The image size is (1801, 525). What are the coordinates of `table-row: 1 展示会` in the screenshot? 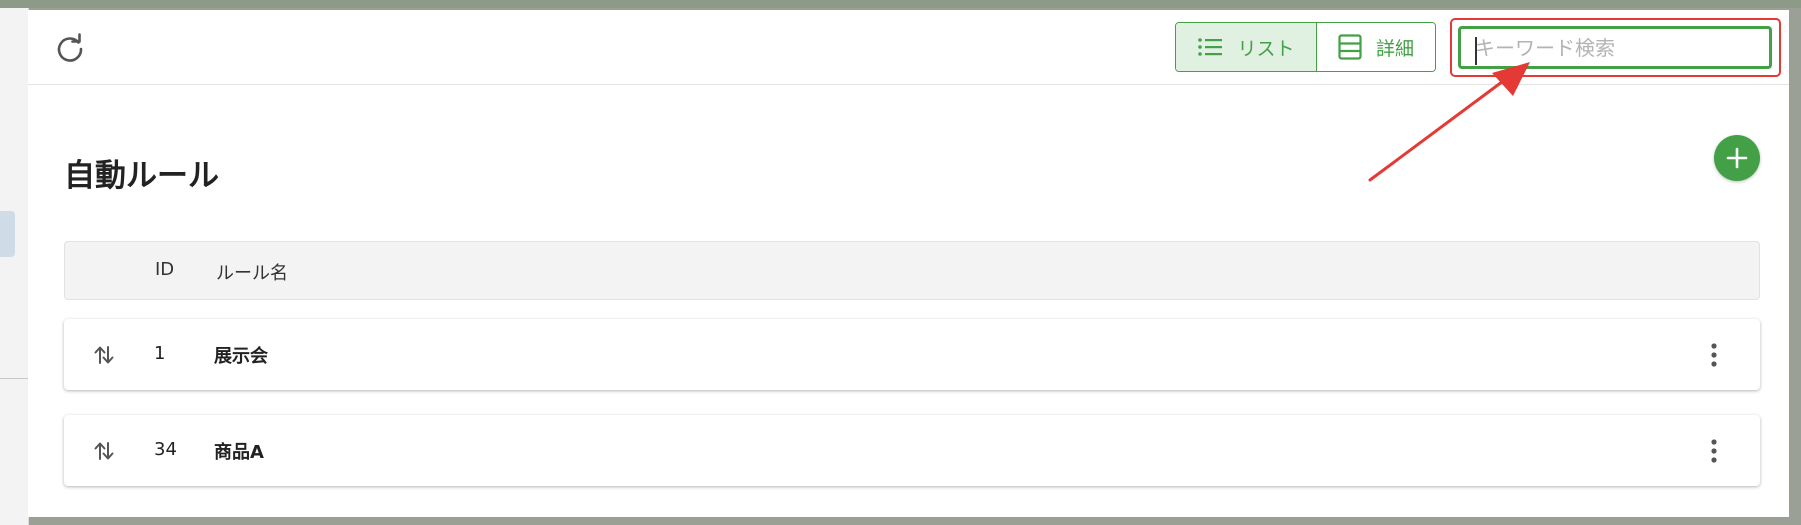 It's located at (912, 354).